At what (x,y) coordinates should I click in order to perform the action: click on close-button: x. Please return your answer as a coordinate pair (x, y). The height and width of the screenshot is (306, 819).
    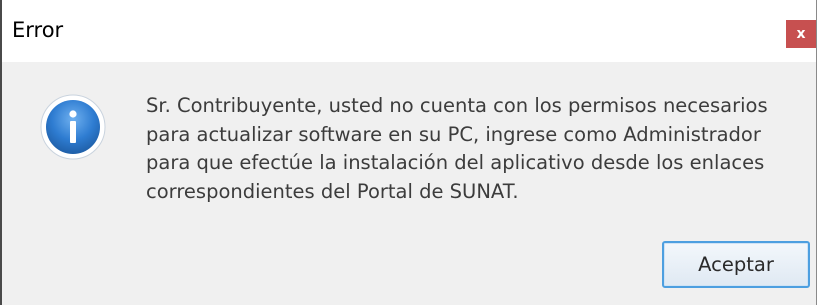
    Looking at the image, I should click on (801, 34).